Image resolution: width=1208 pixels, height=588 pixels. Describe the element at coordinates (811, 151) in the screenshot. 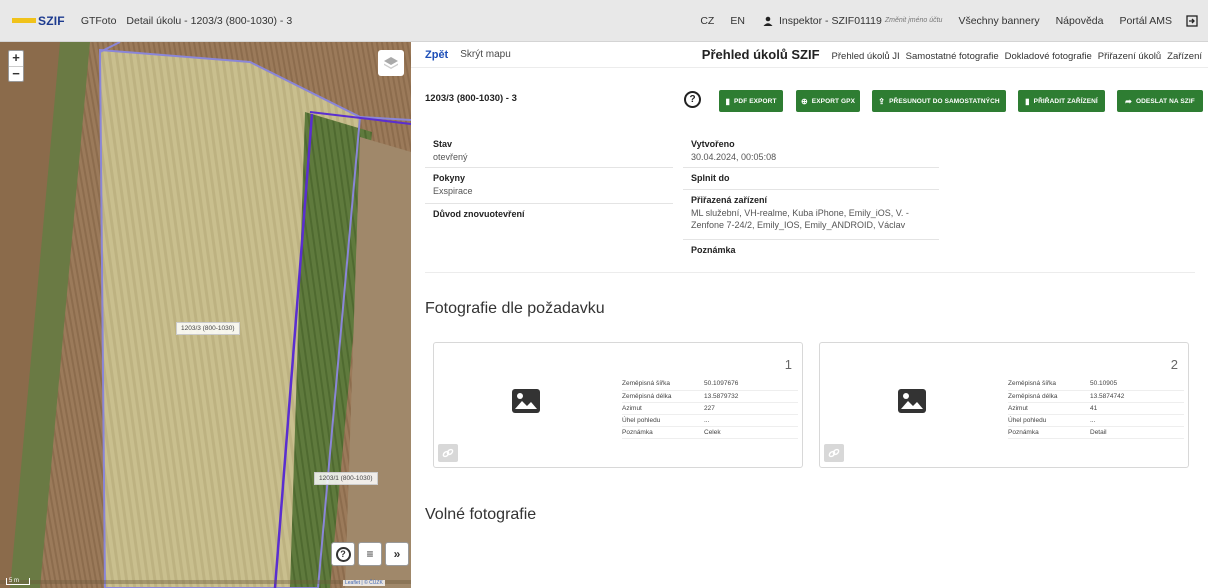

I see `field-created: Vytvořeno 30.04.2024, 00:05:08` at that location.